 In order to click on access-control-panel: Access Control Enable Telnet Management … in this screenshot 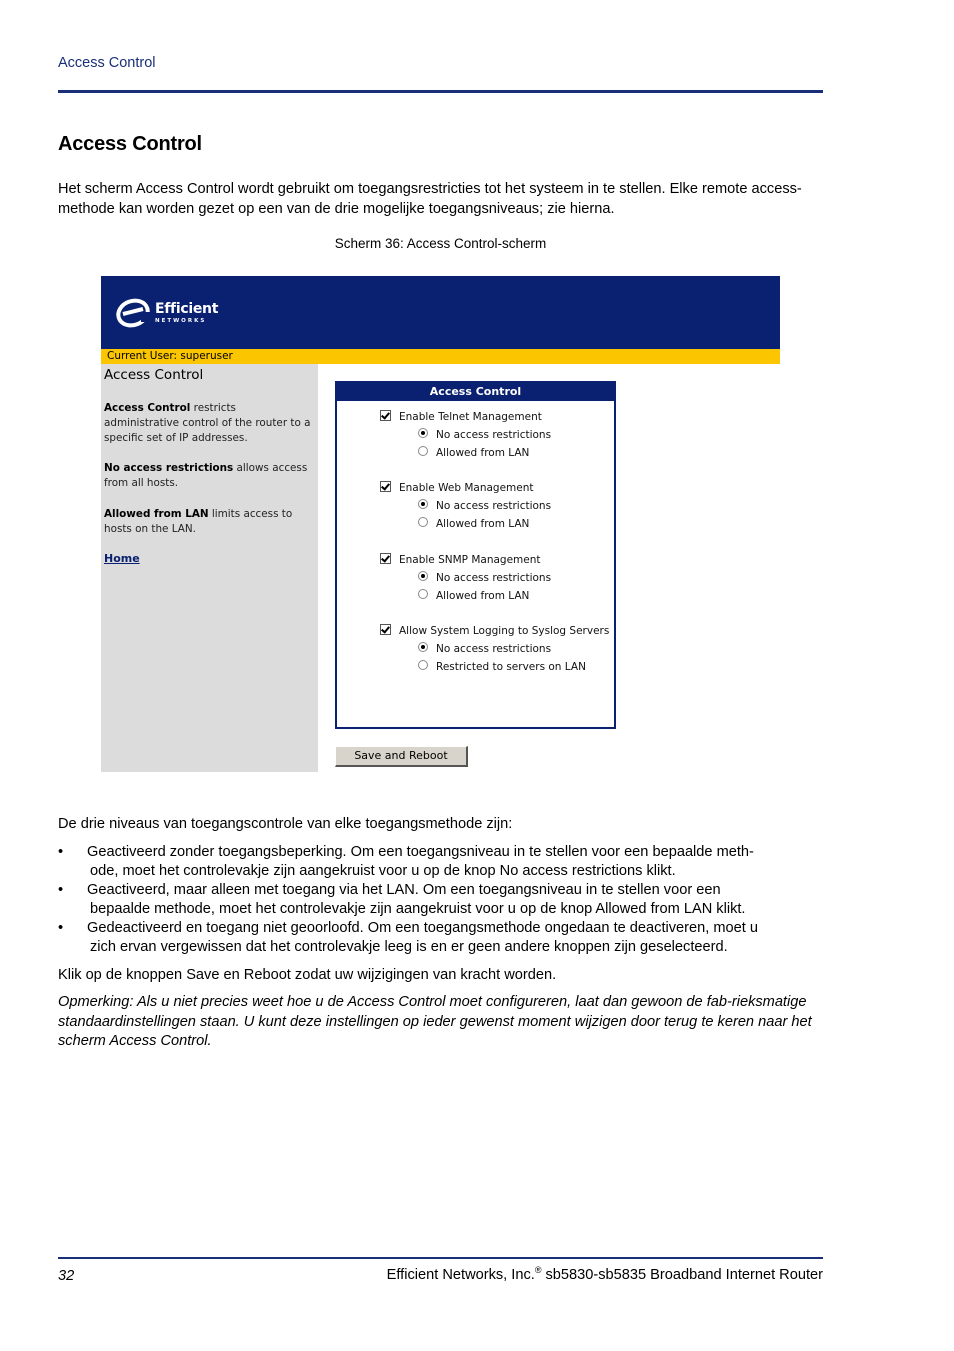, I will do `click(475, 555)`.